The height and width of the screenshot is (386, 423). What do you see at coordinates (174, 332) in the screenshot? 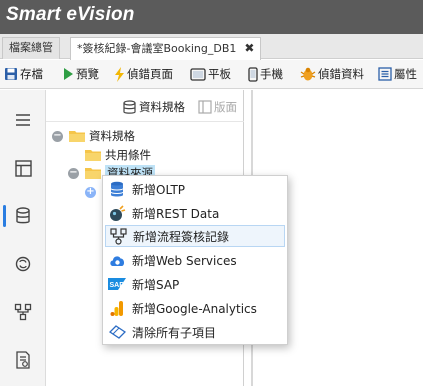
I see `menu-item-label: 清除所有子項目` at bounding box center [174, 332].